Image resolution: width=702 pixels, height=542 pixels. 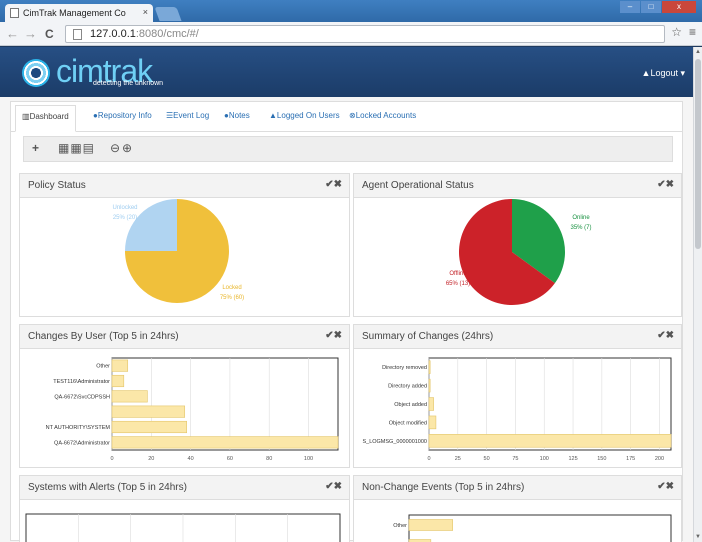 I want to click on forward-icon: →, so click(x=30, y=33).